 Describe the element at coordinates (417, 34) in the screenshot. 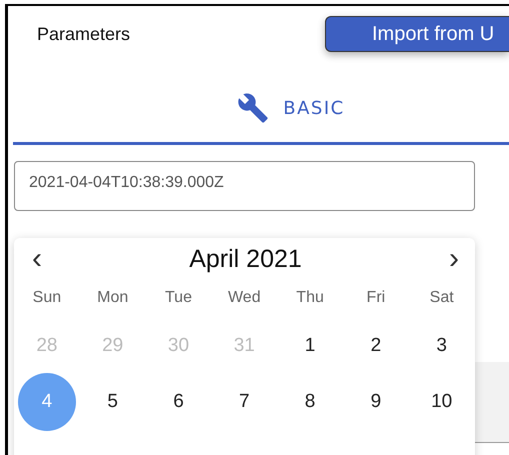

I see `import-button: Import from U` at that location.